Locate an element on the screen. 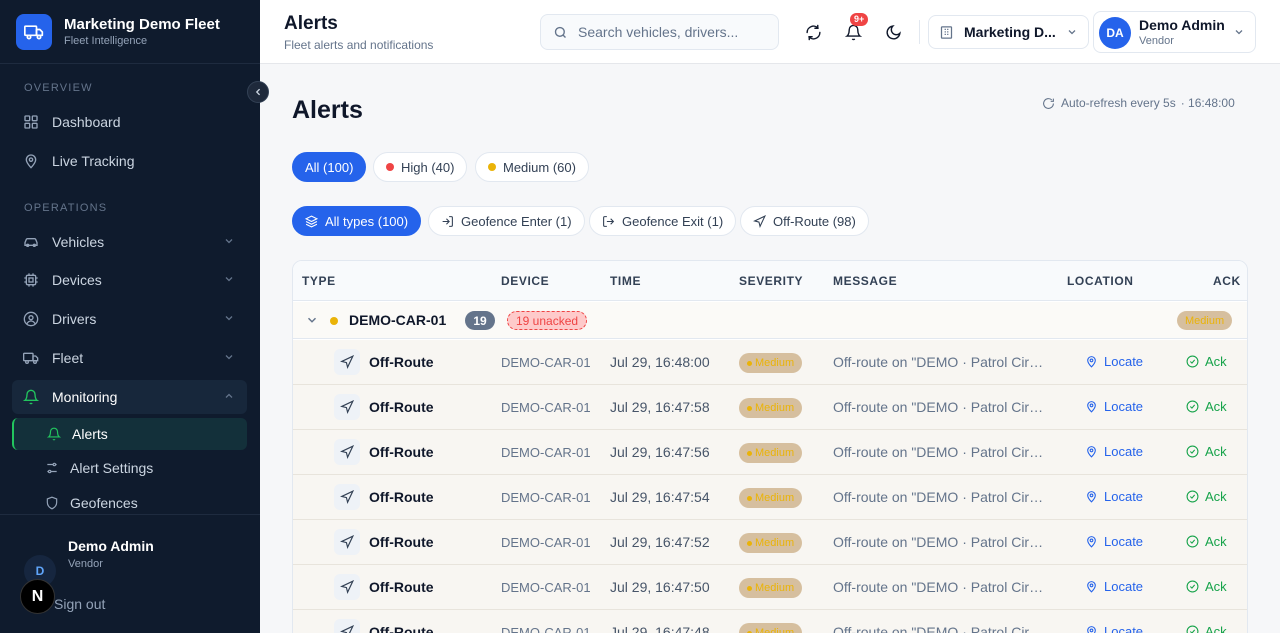  sidebar-user-panel: D Demo Admin Vendor Sign out N is located at coordinates (130, 573).